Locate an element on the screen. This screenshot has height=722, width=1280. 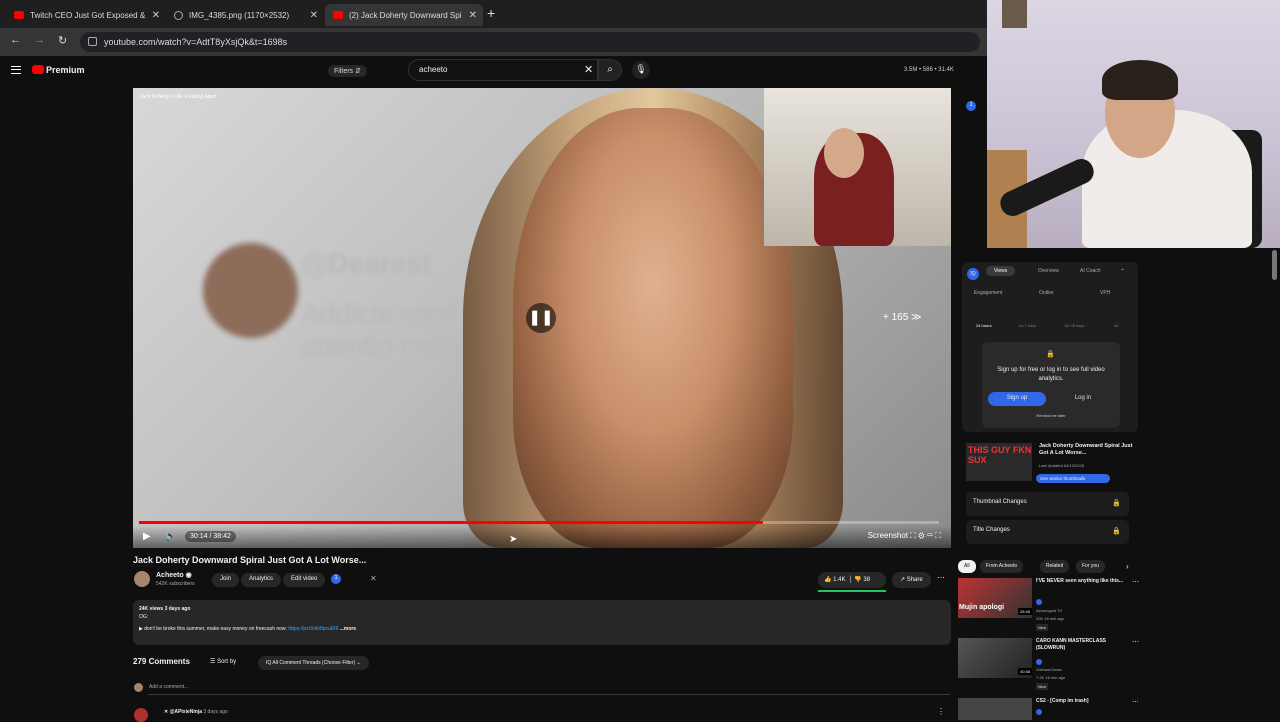
title-changes-row: Title Changes 🔒 is located at coordinates (1047, 532).